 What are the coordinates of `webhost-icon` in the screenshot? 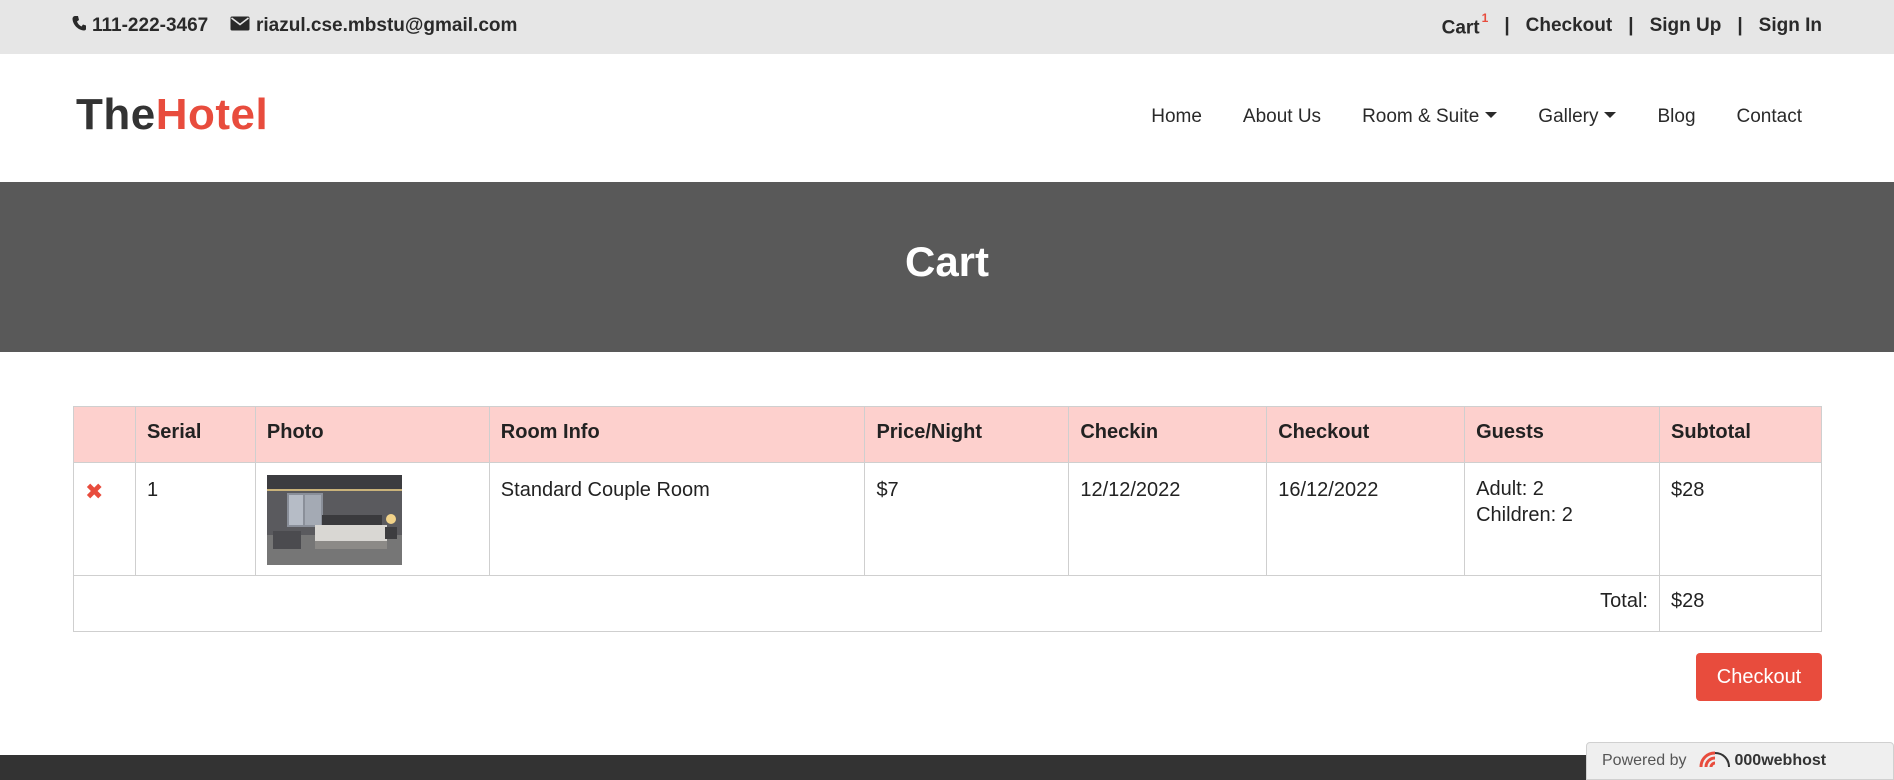 It's located at (1714, 759).